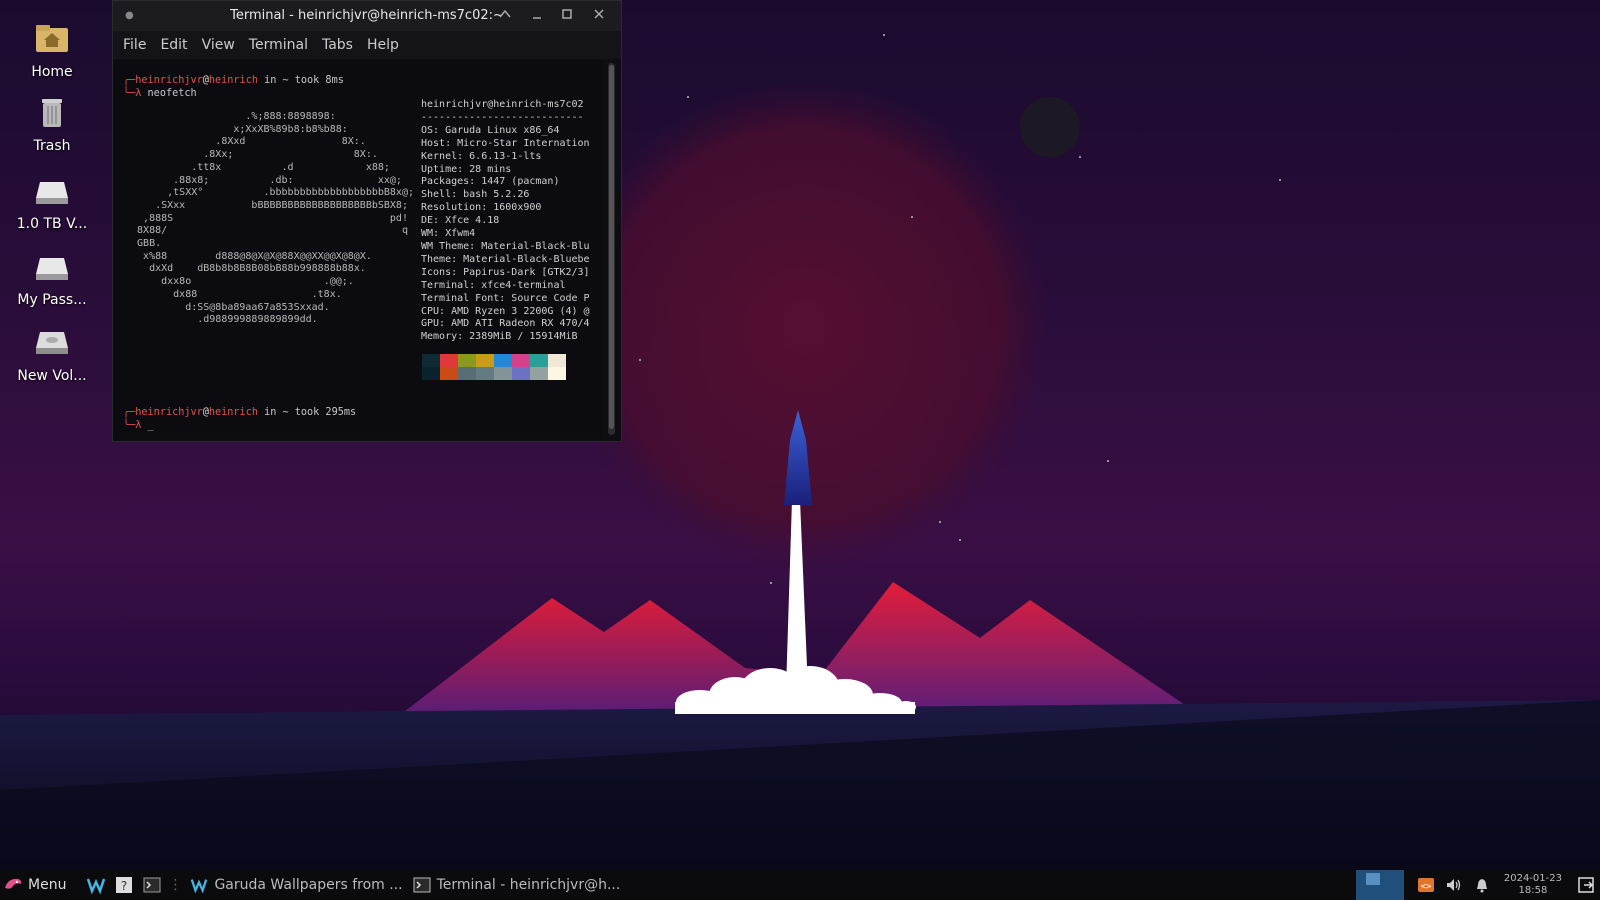  I want to click on neofetch-info-line: Terminal: xfce4-terminal, so click(493, 285).